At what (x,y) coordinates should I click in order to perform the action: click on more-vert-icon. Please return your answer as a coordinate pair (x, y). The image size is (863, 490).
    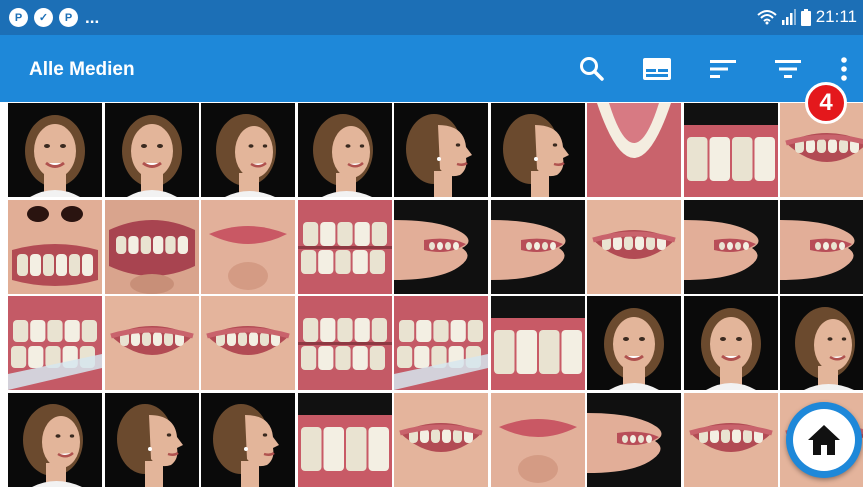
    Looking at the image, I should click on (844, 69).